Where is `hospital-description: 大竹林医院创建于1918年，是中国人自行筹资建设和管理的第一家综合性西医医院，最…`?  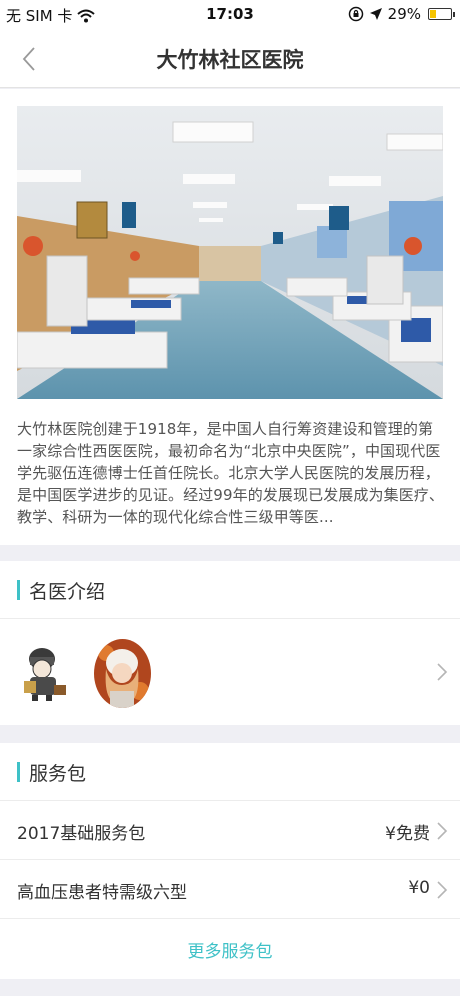
hospital-description: 大竹林医院创建于1918年，是中国人自行筹资建设和管理的第一家综合性西医医院，最… is located at coordinates (230, 473).